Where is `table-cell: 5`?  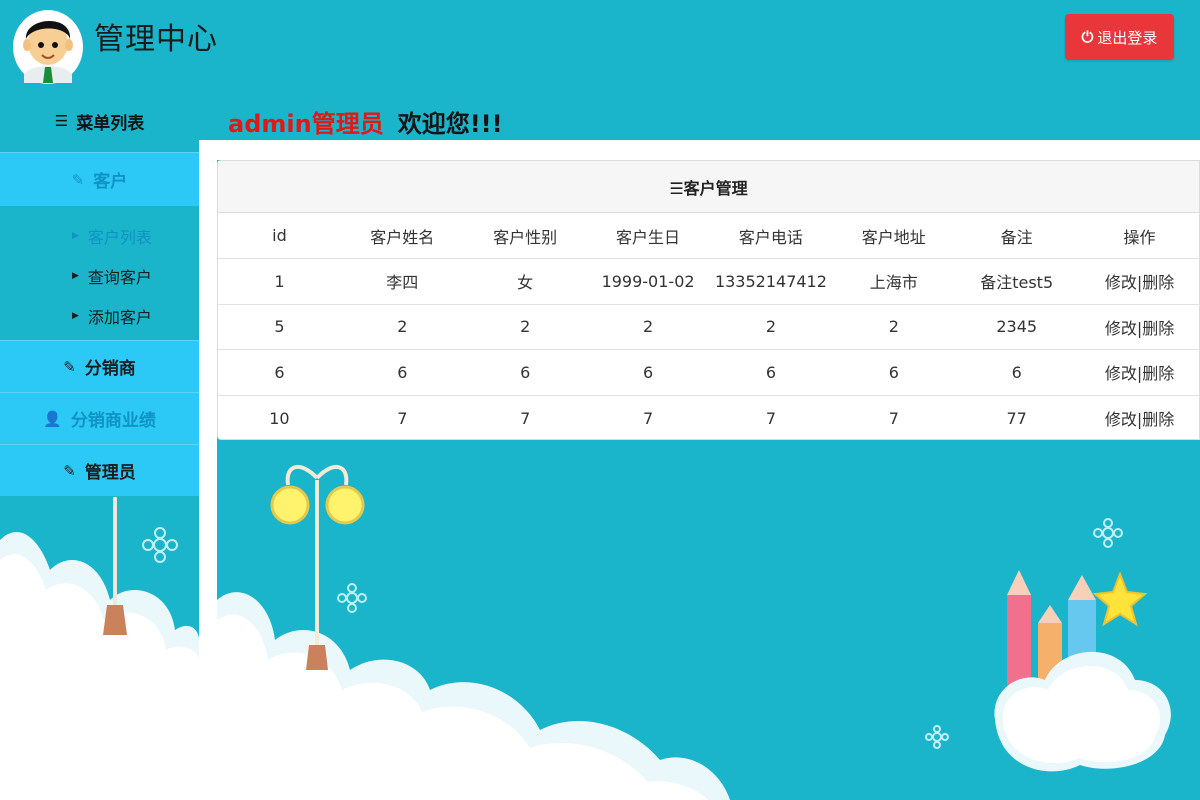
table-cell: 5 is located at coordinates (279, 326).